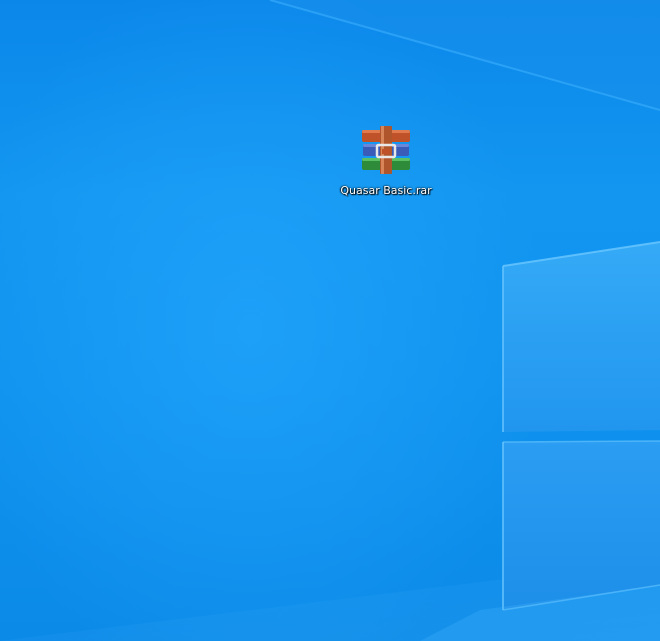 Image resolution: width=660 pixels, height=641 pixels. I want to click on winrar-archive-icon, so click(386, 150).